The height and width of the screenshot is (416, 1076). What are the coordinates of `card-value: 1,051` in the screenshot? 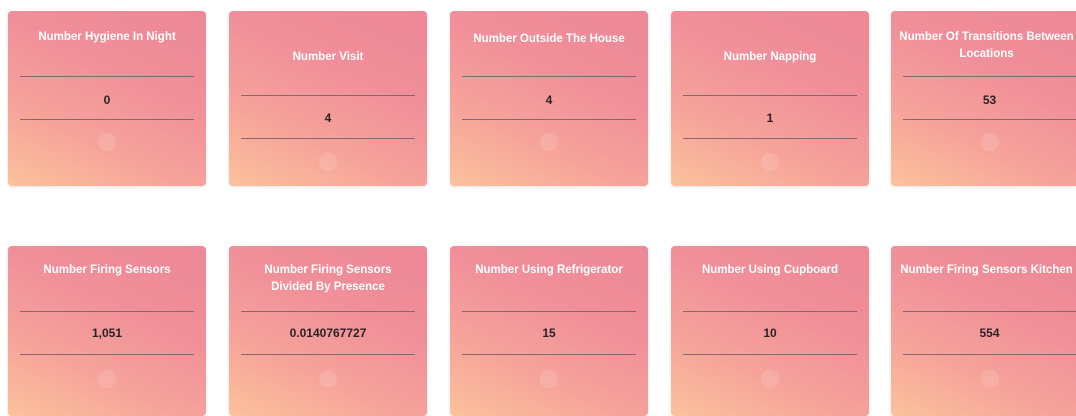 It's located at (107, 333).